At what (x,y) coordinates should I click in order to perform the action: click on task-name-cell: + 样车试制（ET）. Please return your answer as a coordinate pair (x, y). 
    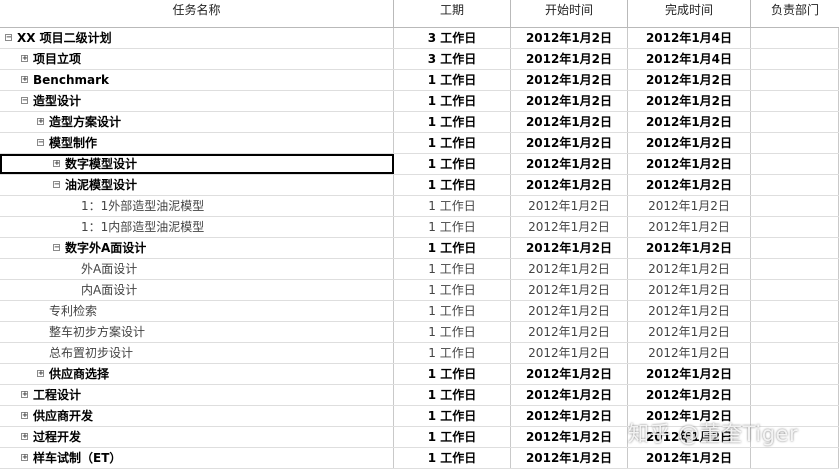
    Looking at the image, I should click on (197, 458).